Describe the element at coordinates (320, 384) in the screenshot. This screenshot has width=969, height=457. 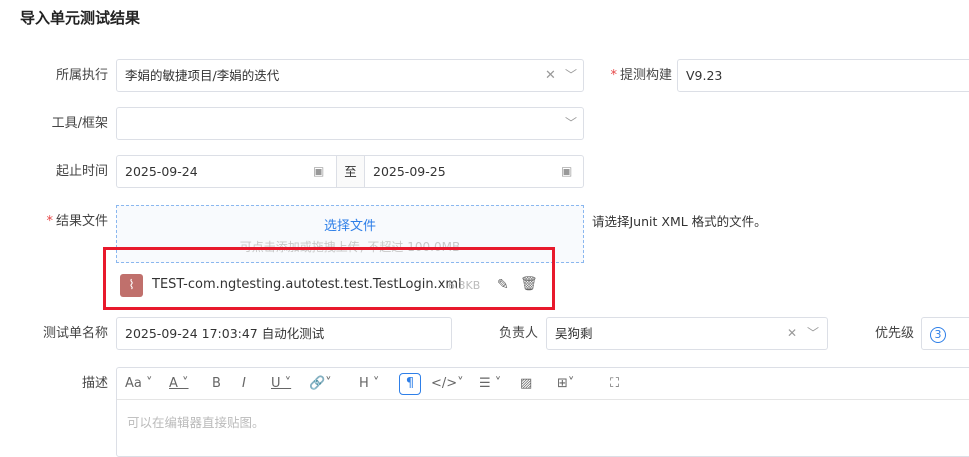
I see `link-icon: 🔗˅` at that location.